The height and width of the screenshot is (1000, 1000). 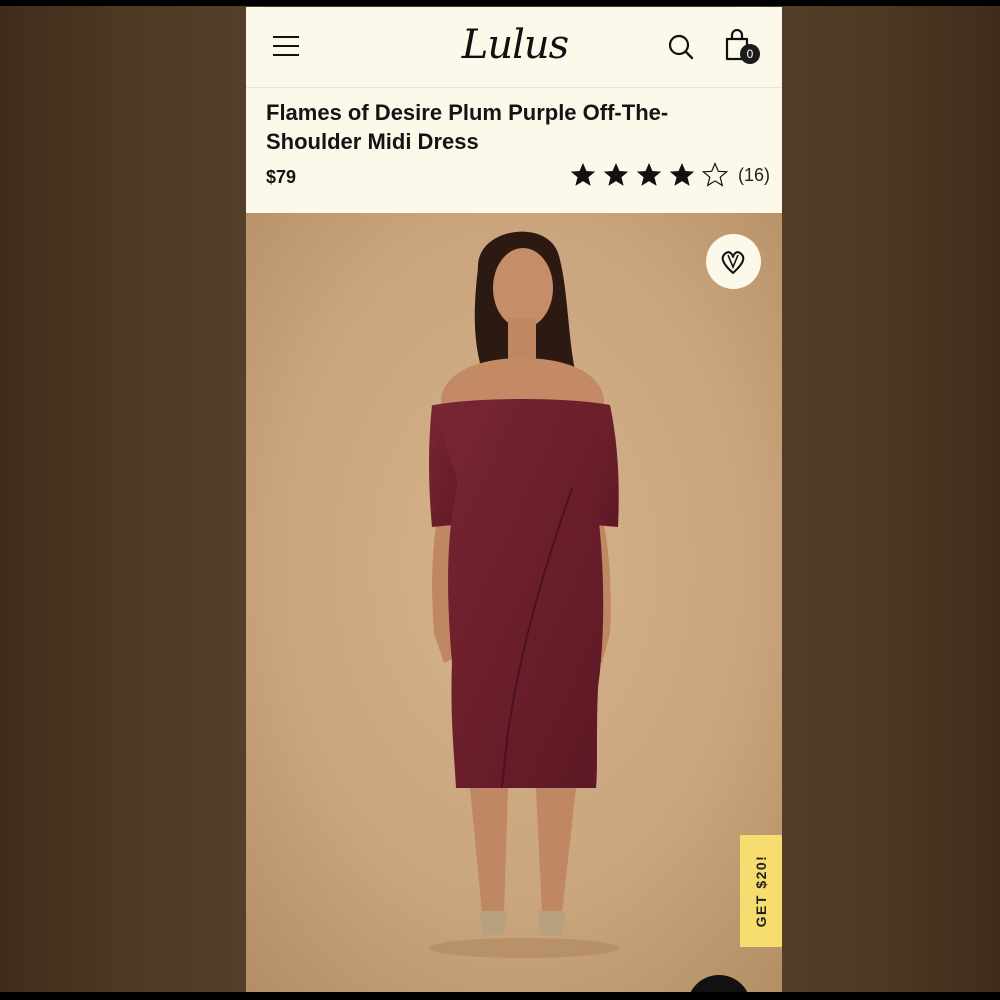 What do you see at coordinates (500, 3) in the screenshot?
I see `letterbox-top` at bounding box center [500, 3].